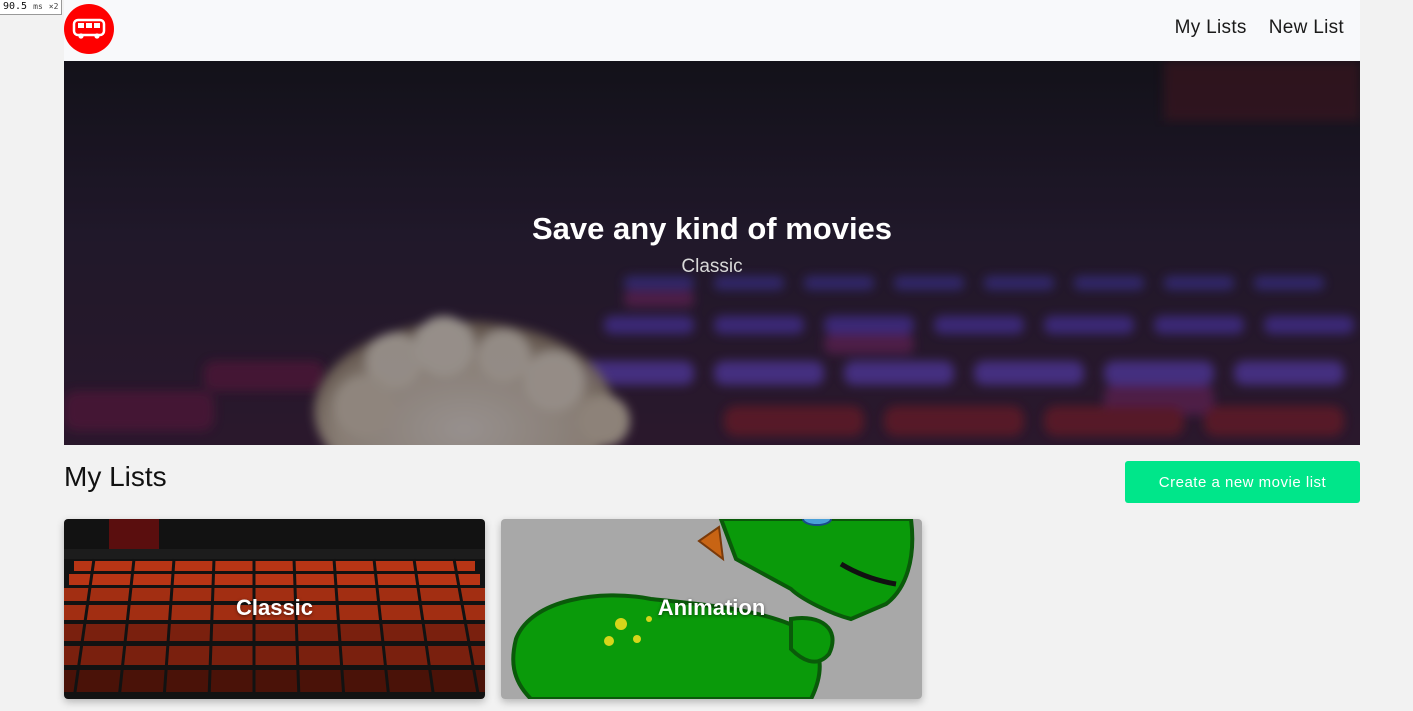  Describe the element at coordinates (1211, 28) in the screenshot. I see `nav-link-my-lists: My Lists` at that location.